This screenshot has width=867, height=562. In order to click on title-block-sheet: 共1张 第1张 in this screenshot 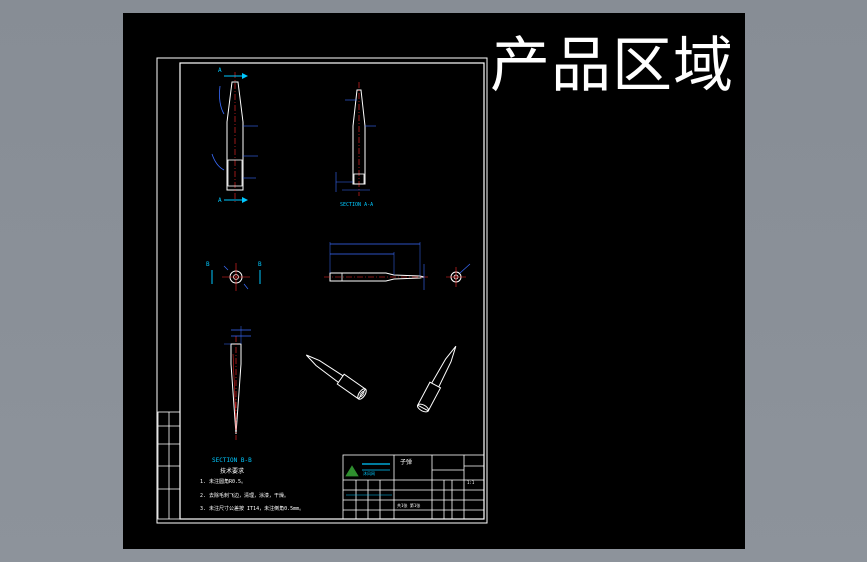, I will do `click(409, 505)`.